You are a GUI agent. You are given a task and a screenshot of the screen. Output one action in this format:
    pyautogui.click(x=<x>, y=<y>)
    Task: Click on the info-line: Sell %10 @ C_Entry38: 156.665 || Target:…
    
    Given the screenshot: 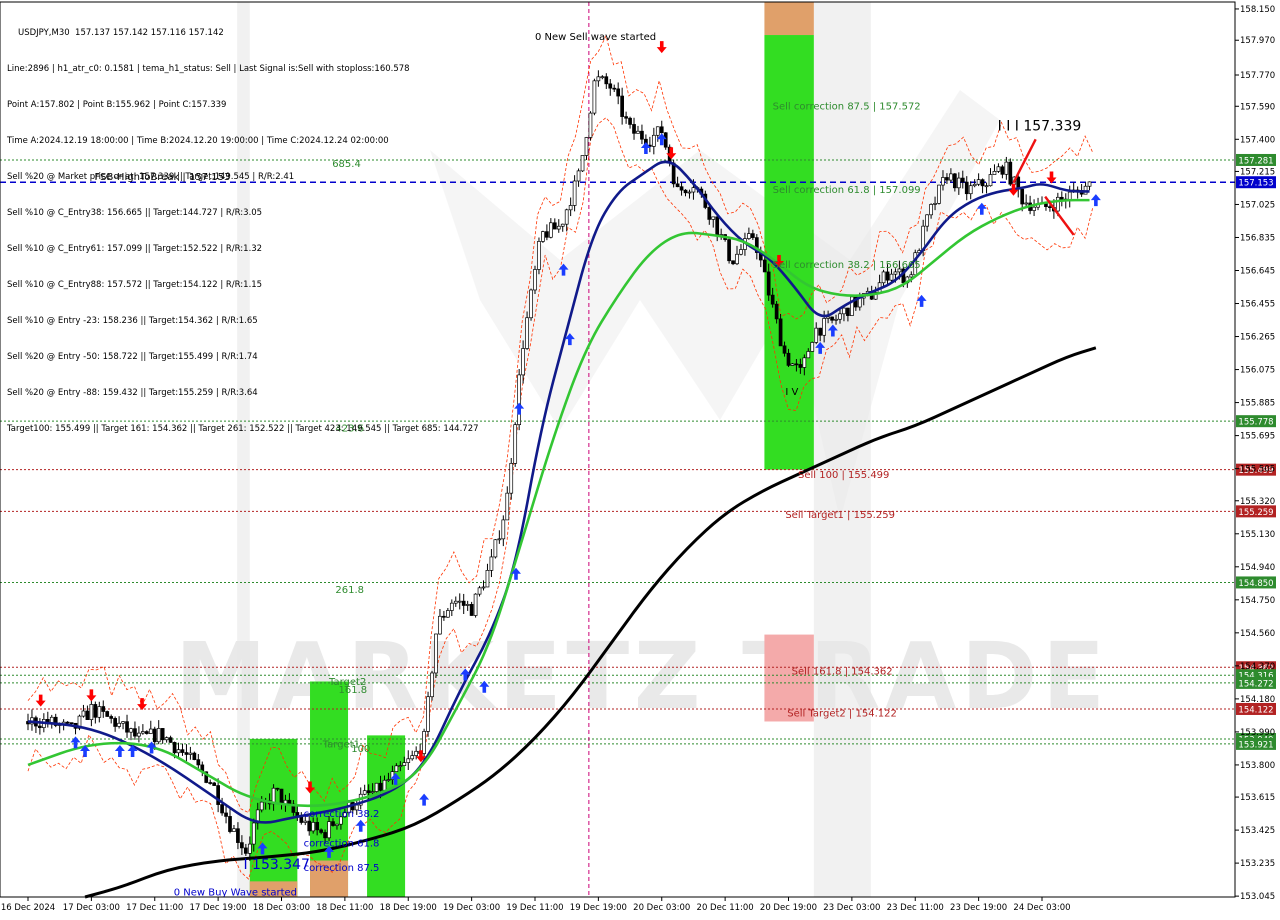 What is the action you would take?
    pyautogui.click(x=135, y=213)
    